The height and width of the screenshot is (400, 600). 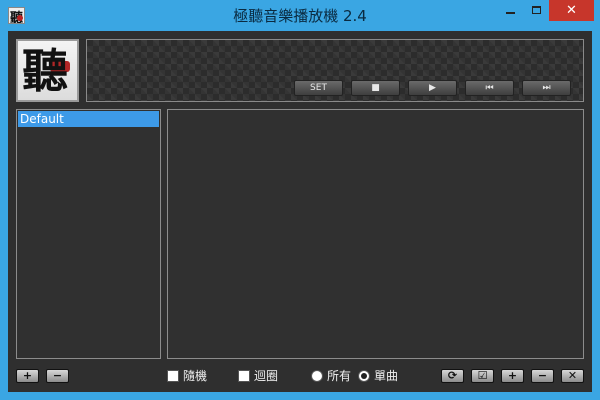 What do you see at coordinates (512, 376) in the screenshot?
I see `add-track-button: +` at bounding box center [512, 376].